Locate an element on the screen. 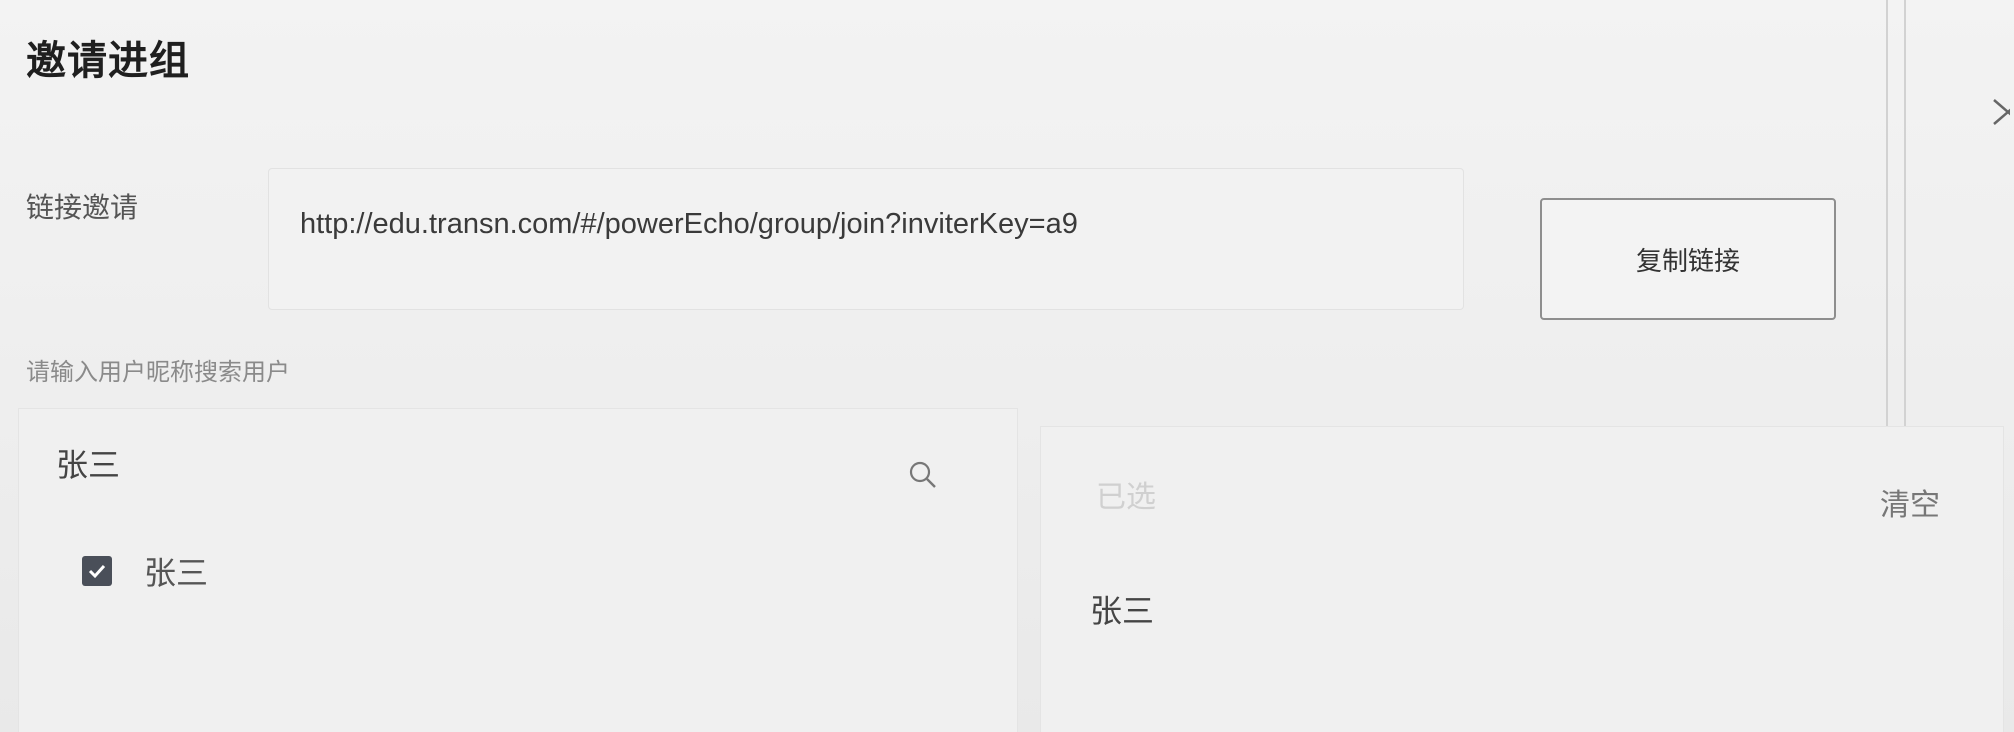 This screenshot has width=2014, height=732. selected-user-item: 张三 is located at coordinates (1122, 611).